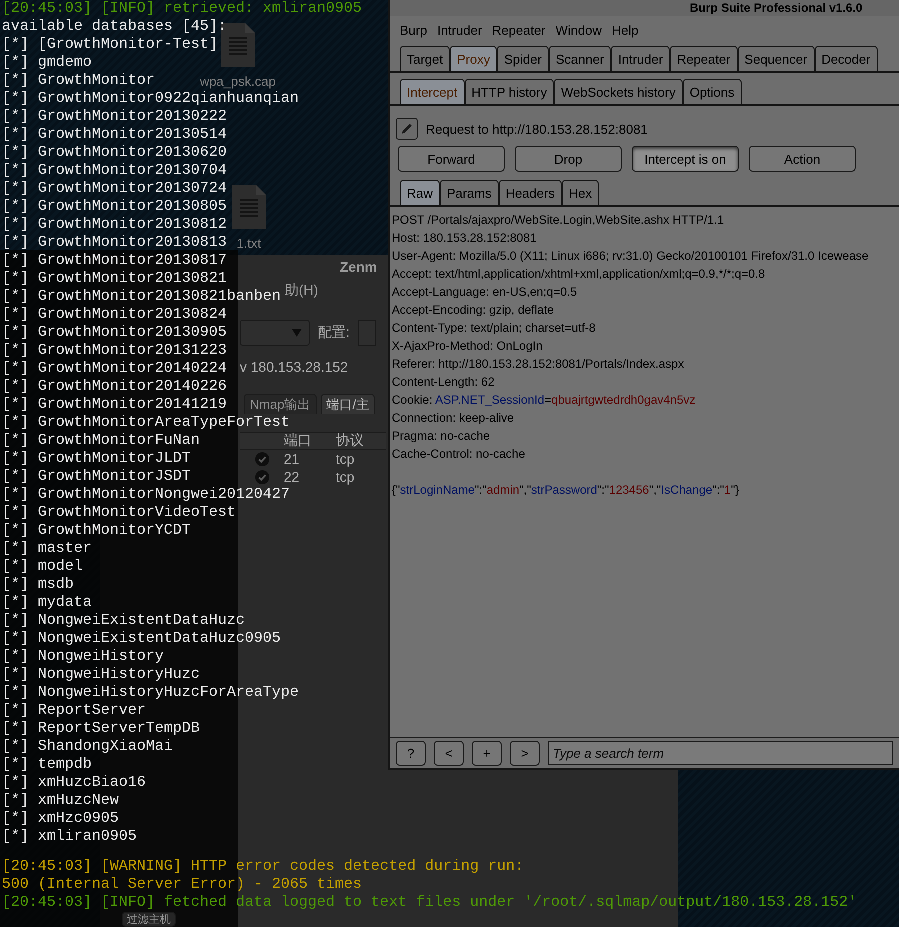 Image resolution: width=899 pixels, height=927 pixels. Describe the element at coordinates (558, 220) in the screenshot. I see `request-line: POST /Portals/ajaxpro/WebSite.Login,WebSite.ashx HTTP/1.1` at that location.